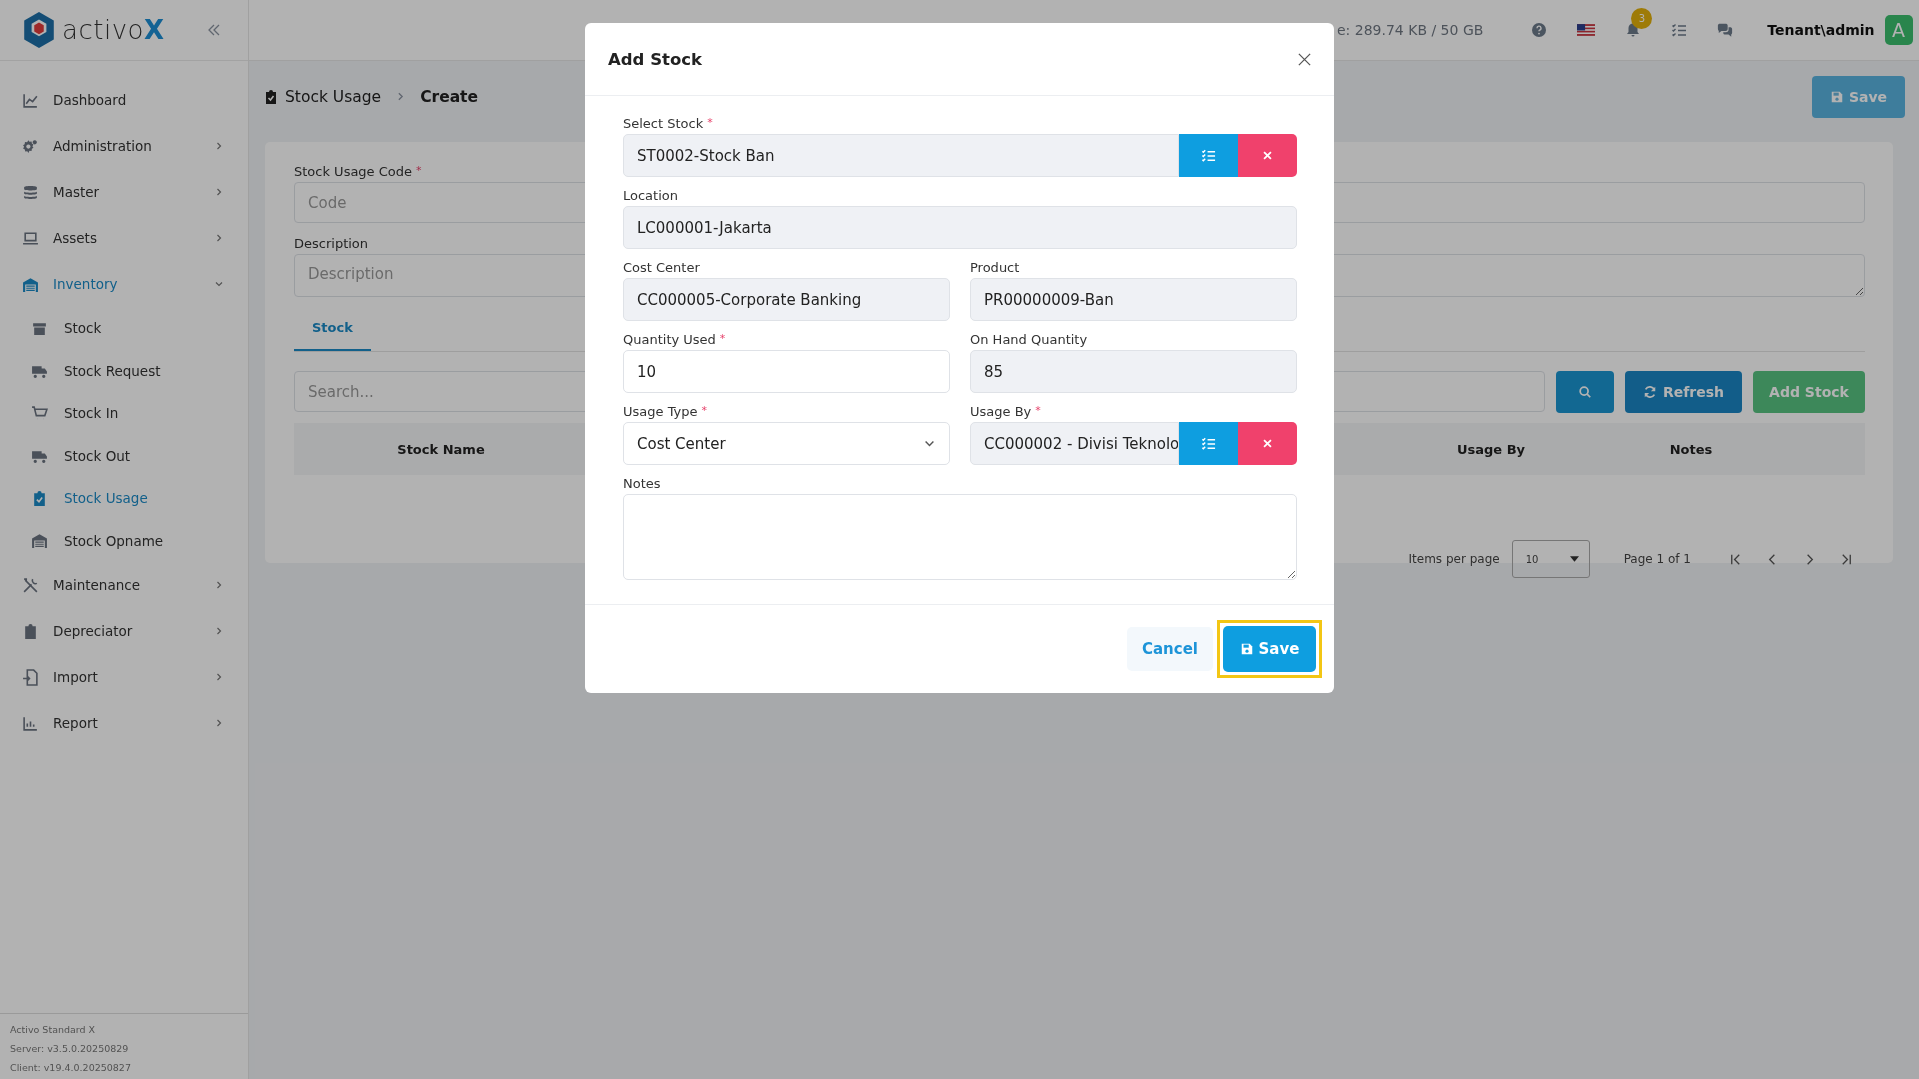  What do you see at coordinates (1410, 30) in the screenshot?
I see `storage-usage-text: e: 289.74 KB / 50 GB` at bounding box center [1410, 30].